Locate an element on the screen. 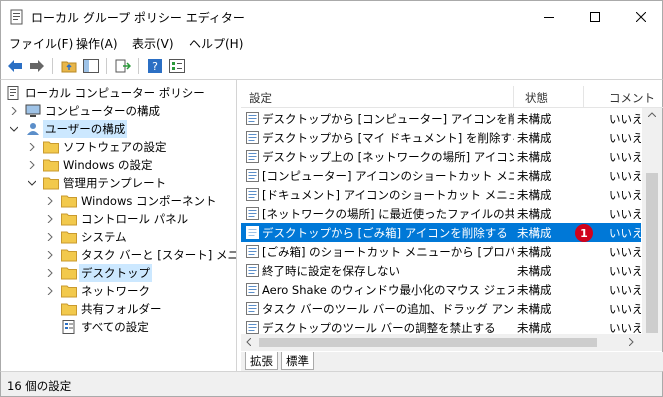 Image resolution: width=663 pixels, height=397 pixels. table-row: タスク バーのツール バーの追加、ドラッグ アンド ド...未構成 いいえ is located at coordinates (441, 308).